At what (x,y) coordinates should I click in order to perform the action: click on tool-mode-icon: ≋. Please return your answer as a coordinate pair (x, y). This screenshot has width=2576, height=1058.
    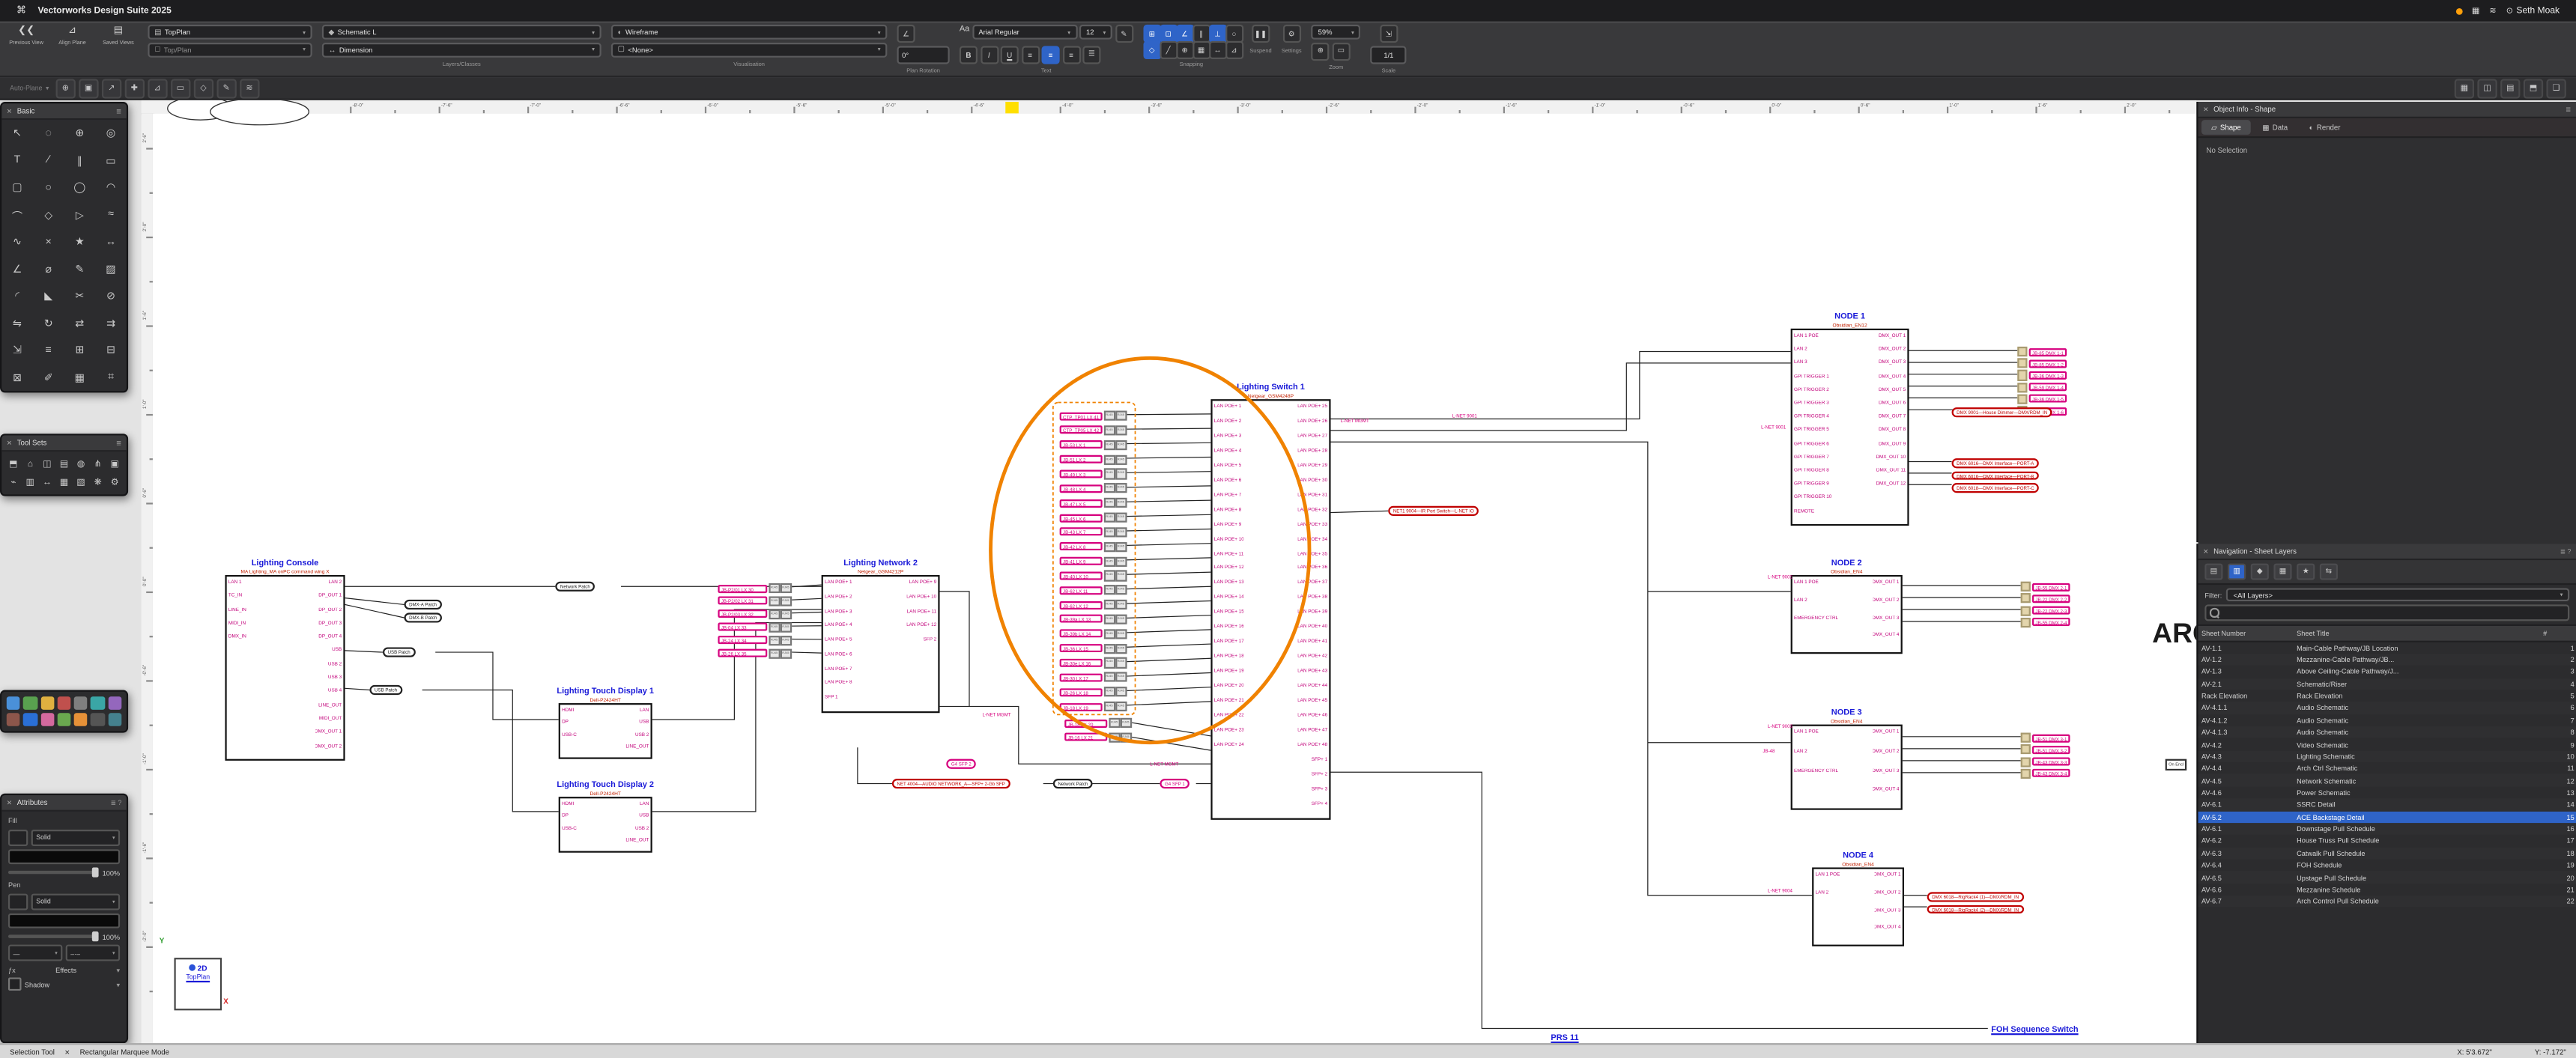
    Looking at the image, I should click on (249, 88).